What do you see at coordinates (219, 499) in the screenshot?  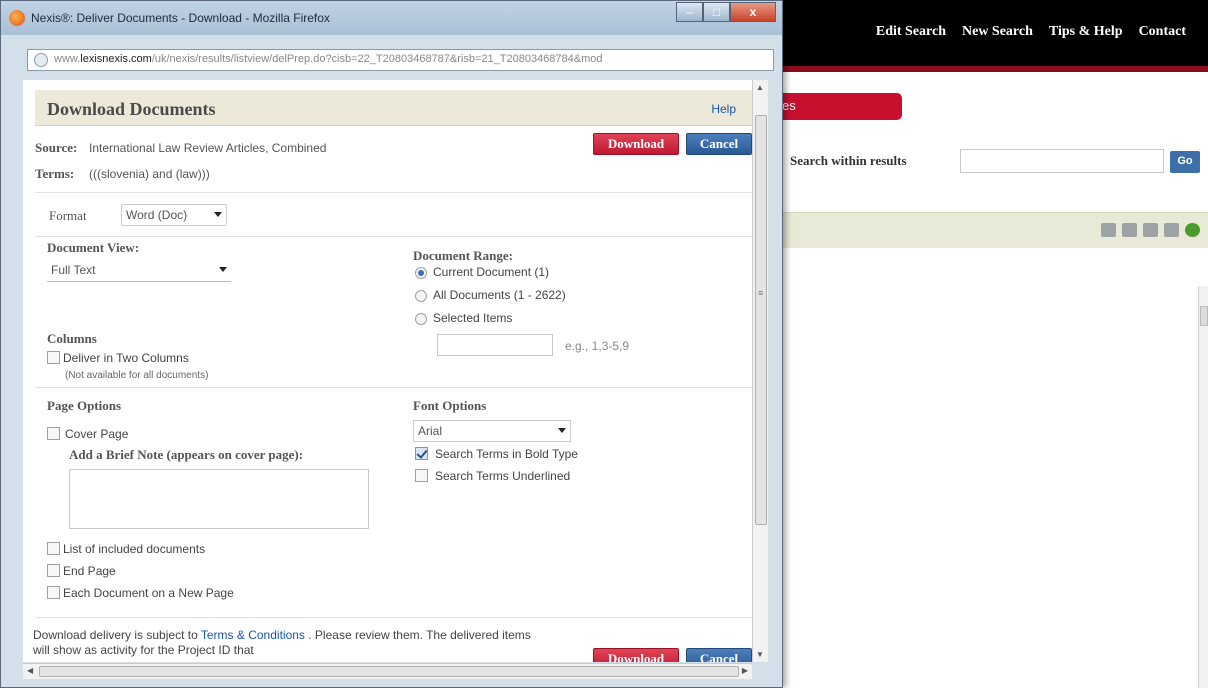 I see `brief-note-textarea` at bounding box center [219, 499].